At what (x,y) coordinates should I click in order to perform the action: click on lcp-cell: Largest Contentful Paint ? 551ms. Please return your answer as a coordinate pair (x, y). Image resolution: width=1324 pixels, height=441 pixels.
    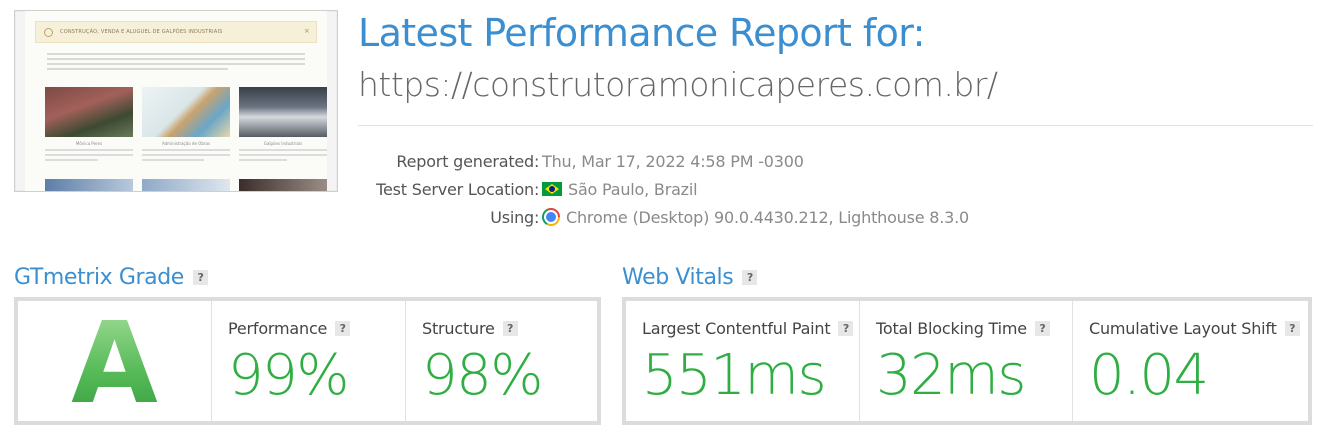
    Looking at the image, I should click on (743, 361).